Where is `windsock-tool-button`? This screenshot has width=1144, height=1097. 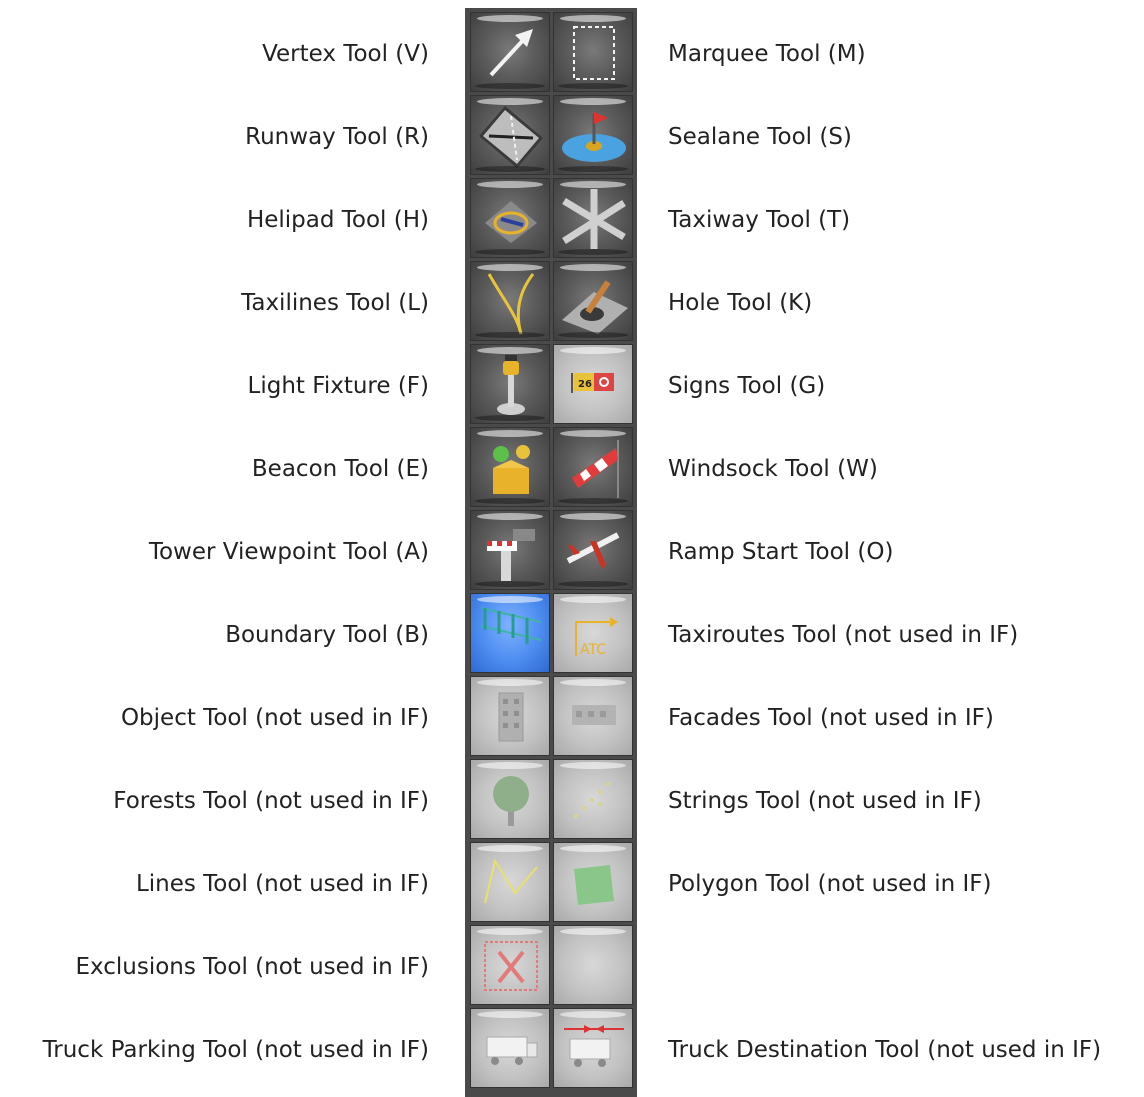
windsock-tool-button is located at coordinates (593, 467).